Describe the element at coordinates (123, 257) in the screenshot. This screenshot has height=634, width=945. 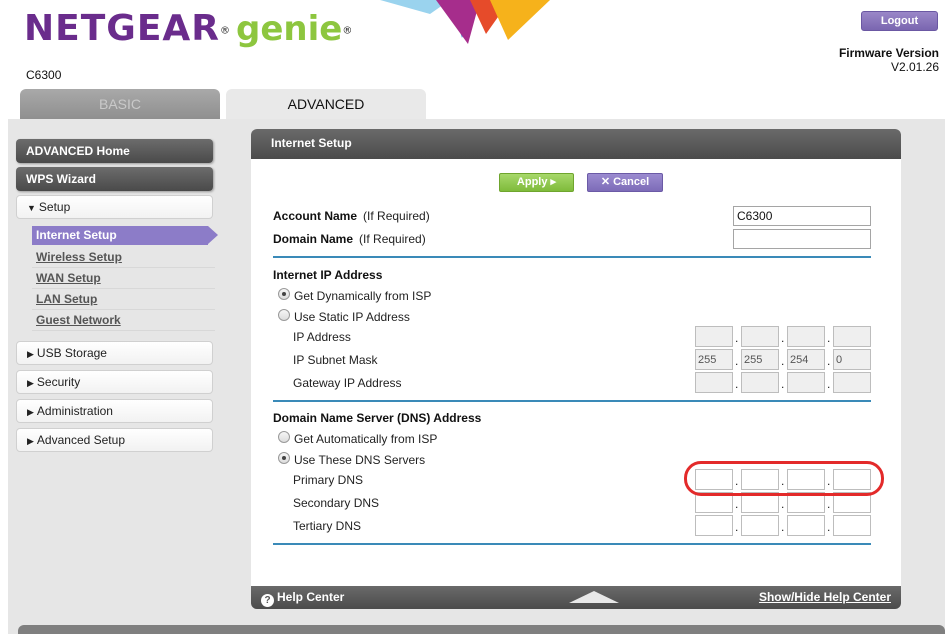
I see `sidebar-subitem-wireless-setup: Wireless Setup` at that location.